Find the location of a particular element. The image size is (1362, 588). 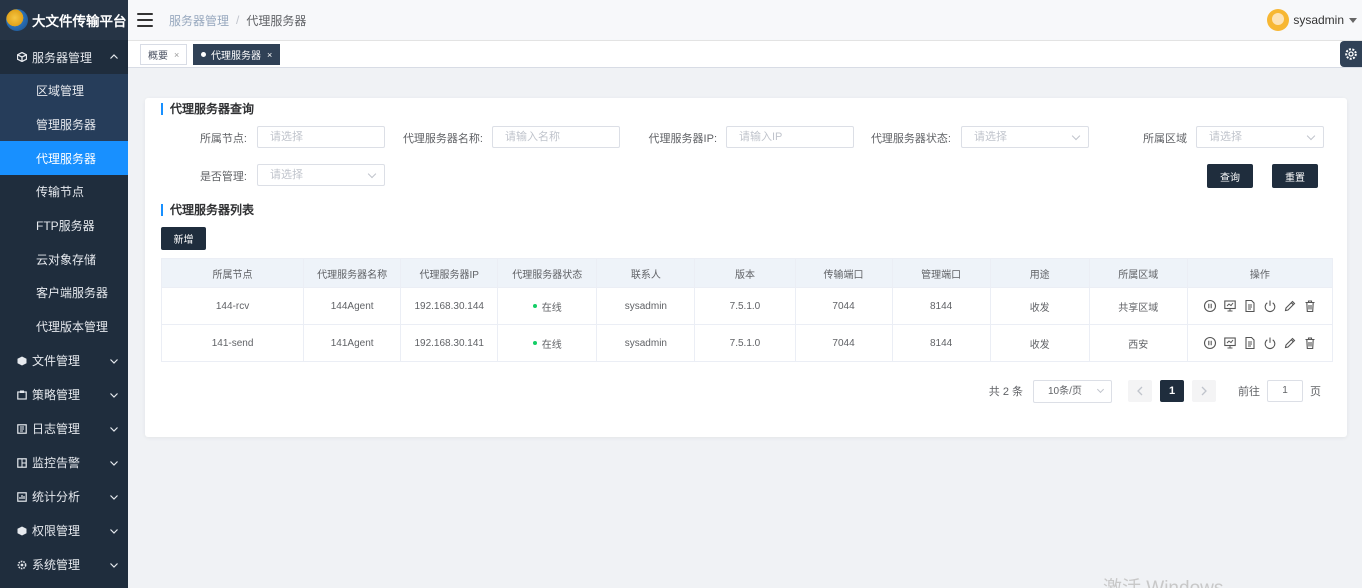

tab-proxy-server: 代理服务器 × is located at coordinates (237, 54).